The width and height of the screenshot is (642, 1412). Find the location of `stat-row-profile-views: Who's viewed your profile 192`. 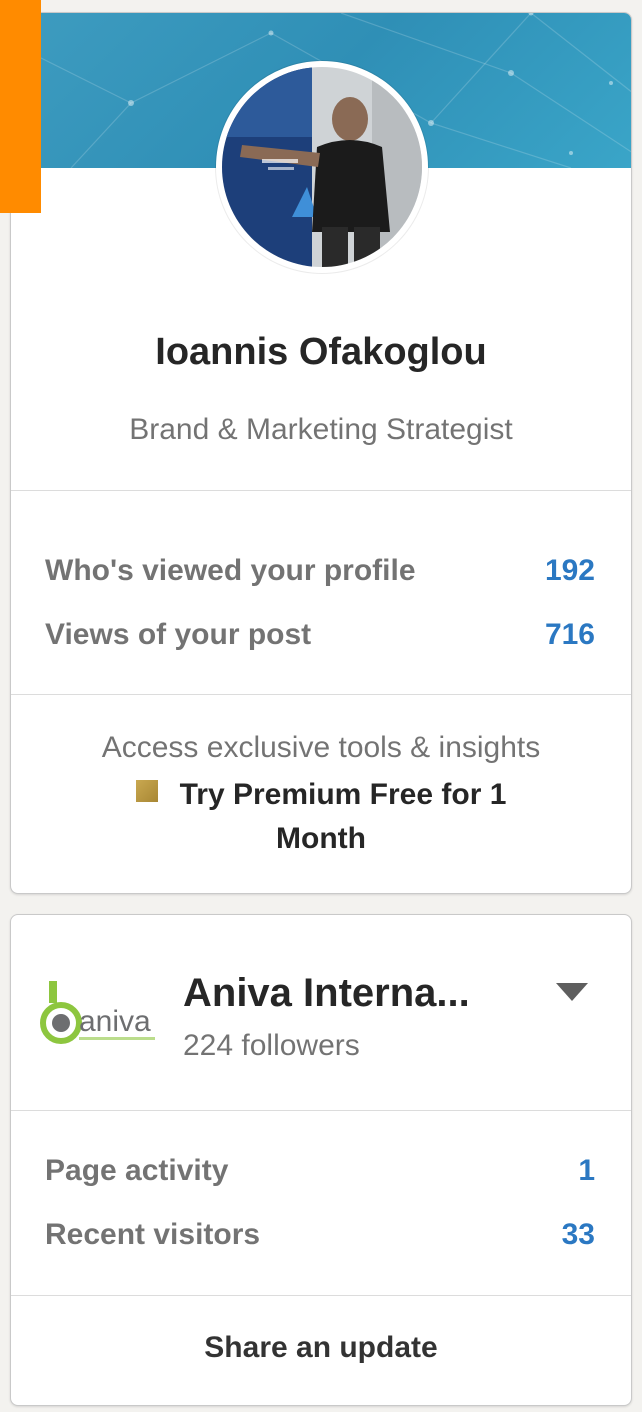

stat-row-profile-views: Who's viewed your profile 192 is located at coordinates (320, 571).